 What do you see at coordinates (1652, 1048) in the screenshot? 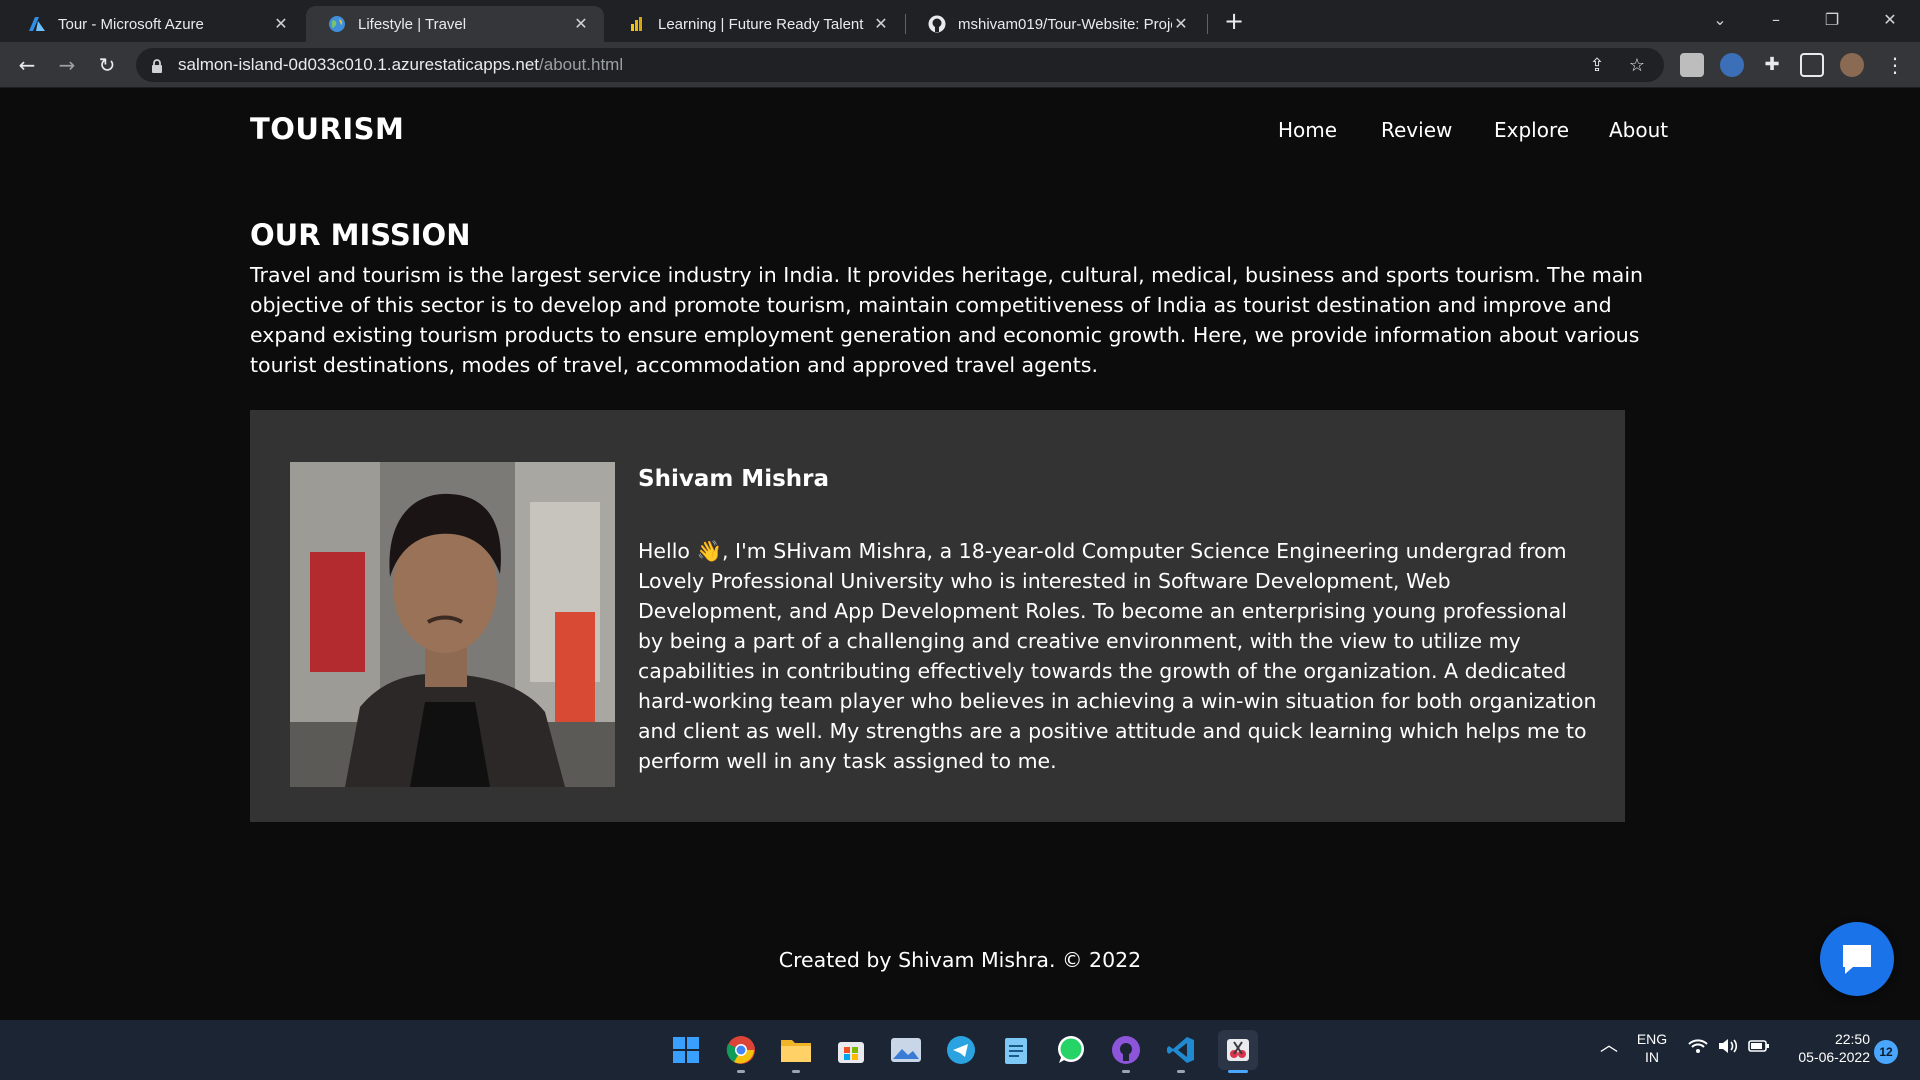
I see `language-indicator: ENG IN` at bounding box center [1652, 1048].